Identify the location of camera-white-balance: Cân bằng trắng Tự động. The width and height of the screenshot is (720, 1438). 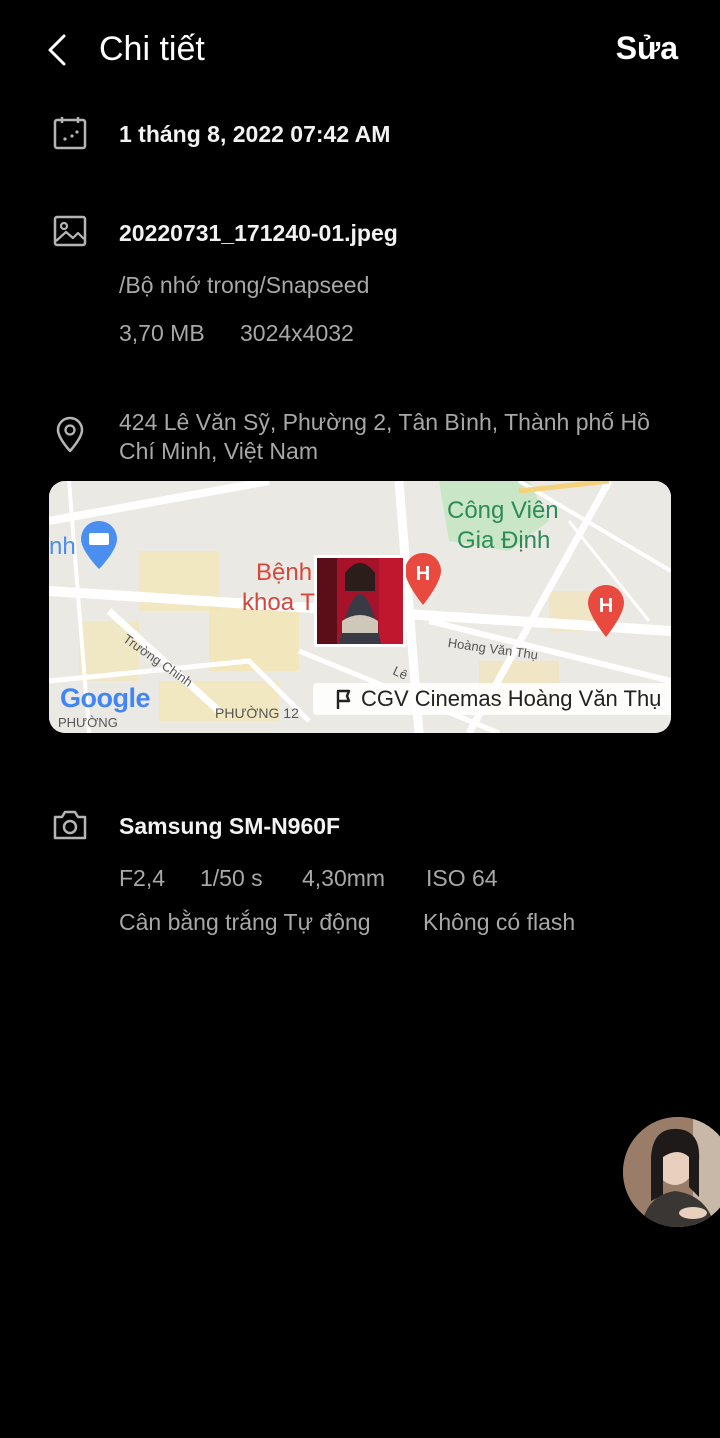
(245, 922).